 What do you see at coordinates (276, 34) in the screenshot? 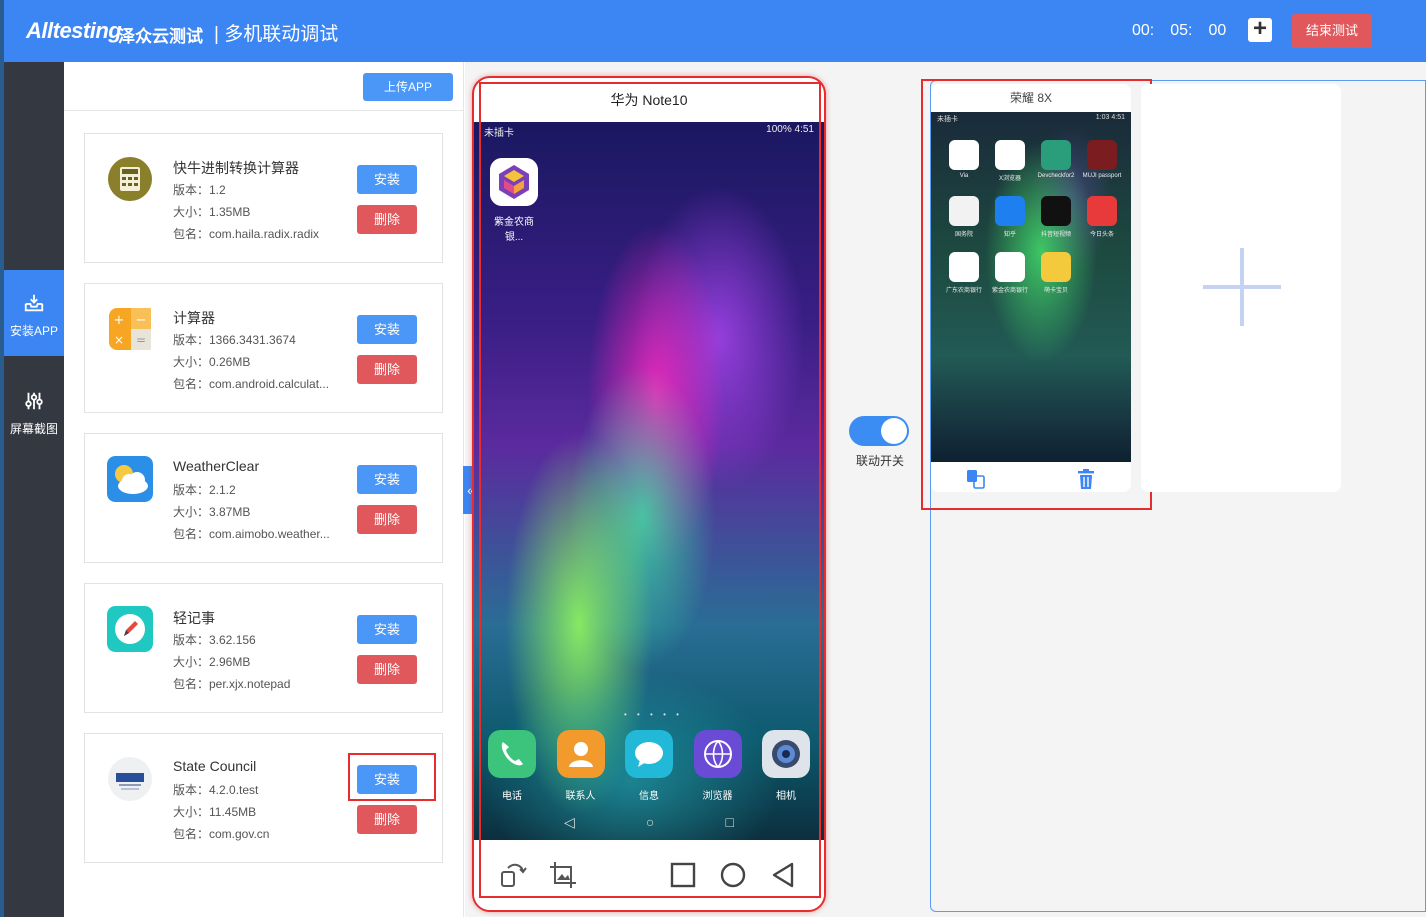
I see `page-title: | 多机联动调试` at bounding box center [276, 34].